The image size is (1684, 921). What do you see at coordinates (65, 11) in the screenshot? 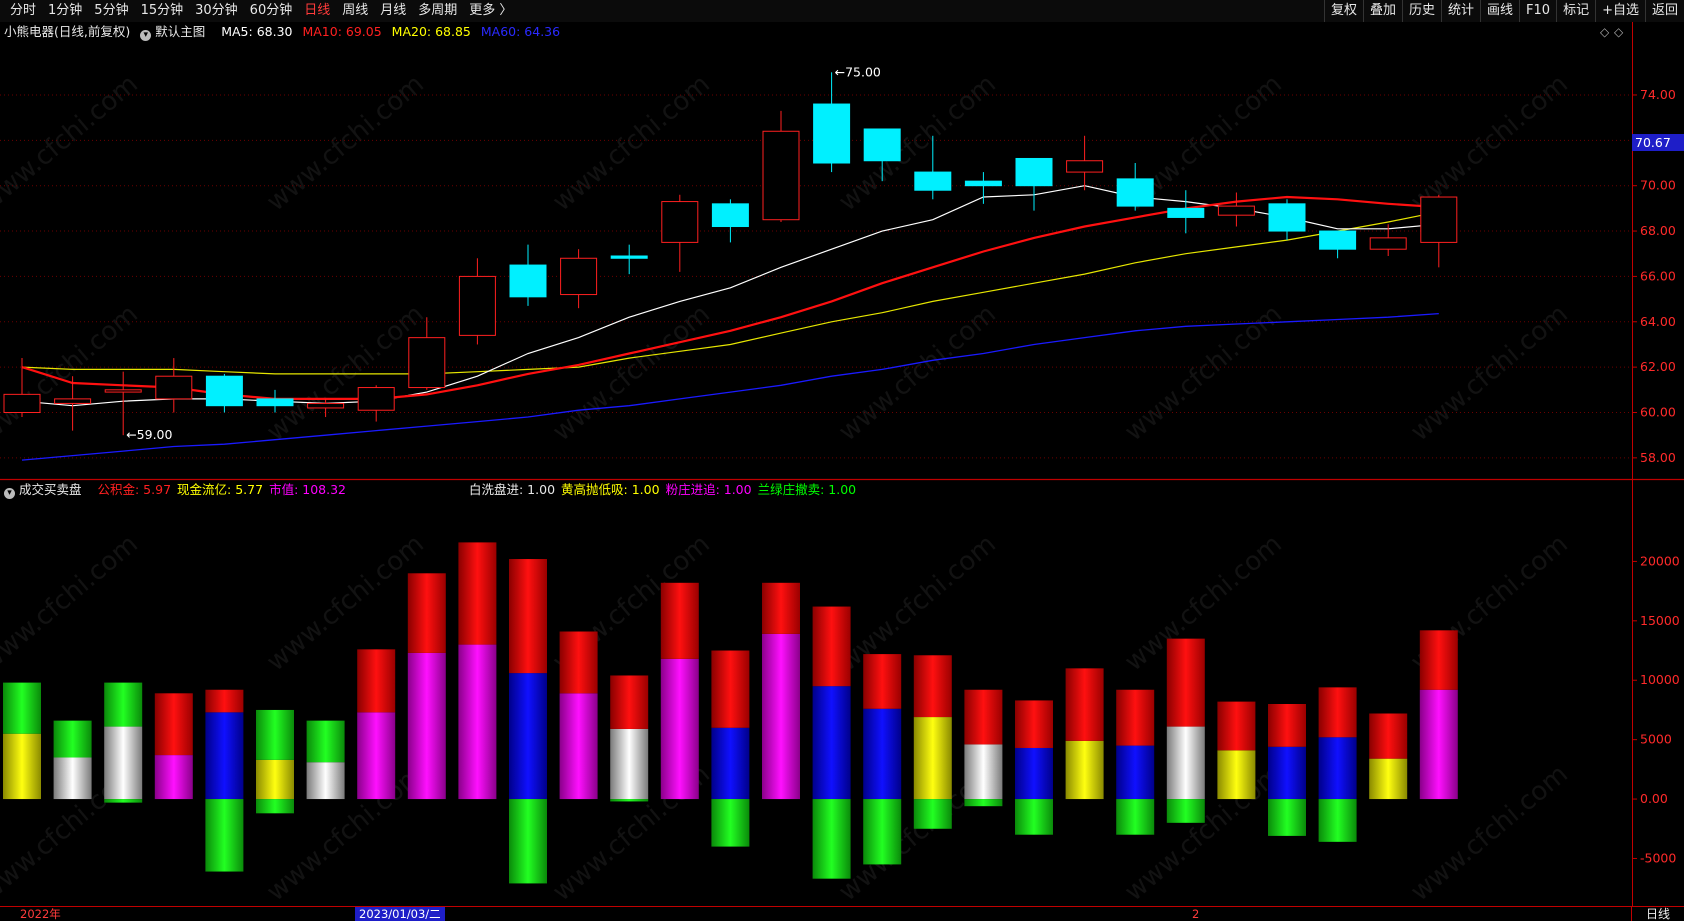
I see `tab-1: 1分钟` at bounding box center [65, 11].